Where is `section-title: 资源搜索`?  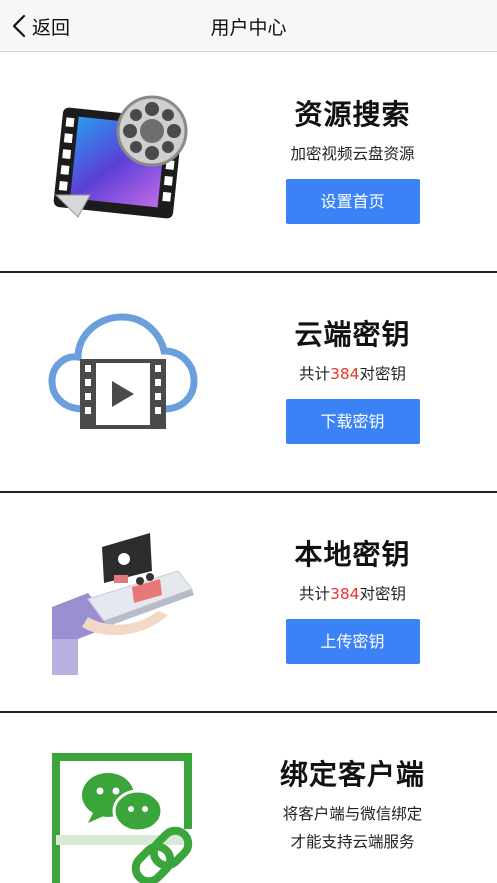
section-title: 资源搜索 is located at coordinates (352, 114).